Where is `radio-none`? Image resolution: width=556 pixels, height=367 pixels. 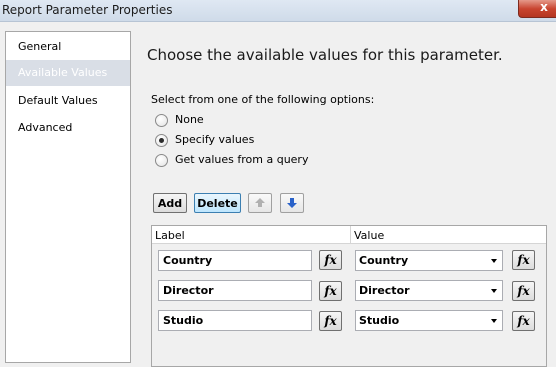 radio-none is located at coordinates (161, 120).